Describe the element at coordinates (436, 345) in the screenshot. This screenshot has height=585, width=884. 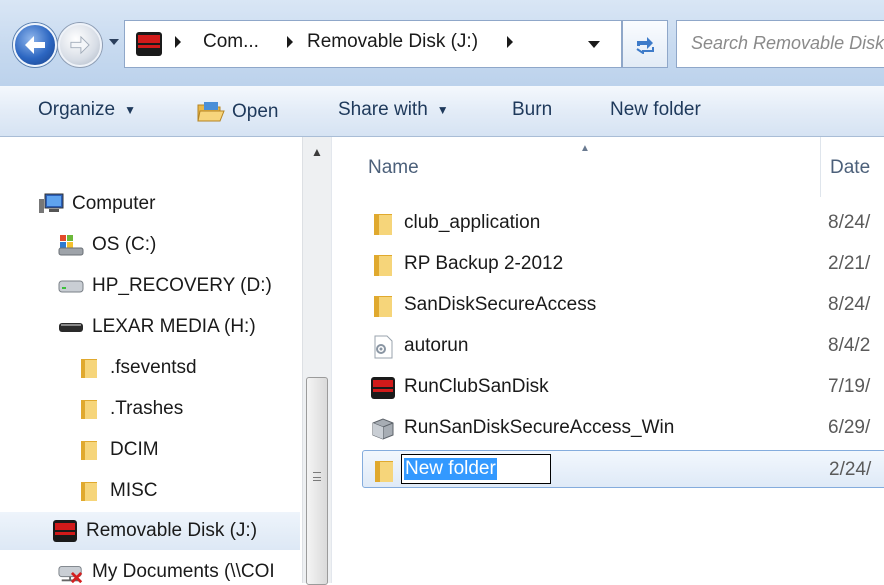
I see `file-name: autorun` at that location.